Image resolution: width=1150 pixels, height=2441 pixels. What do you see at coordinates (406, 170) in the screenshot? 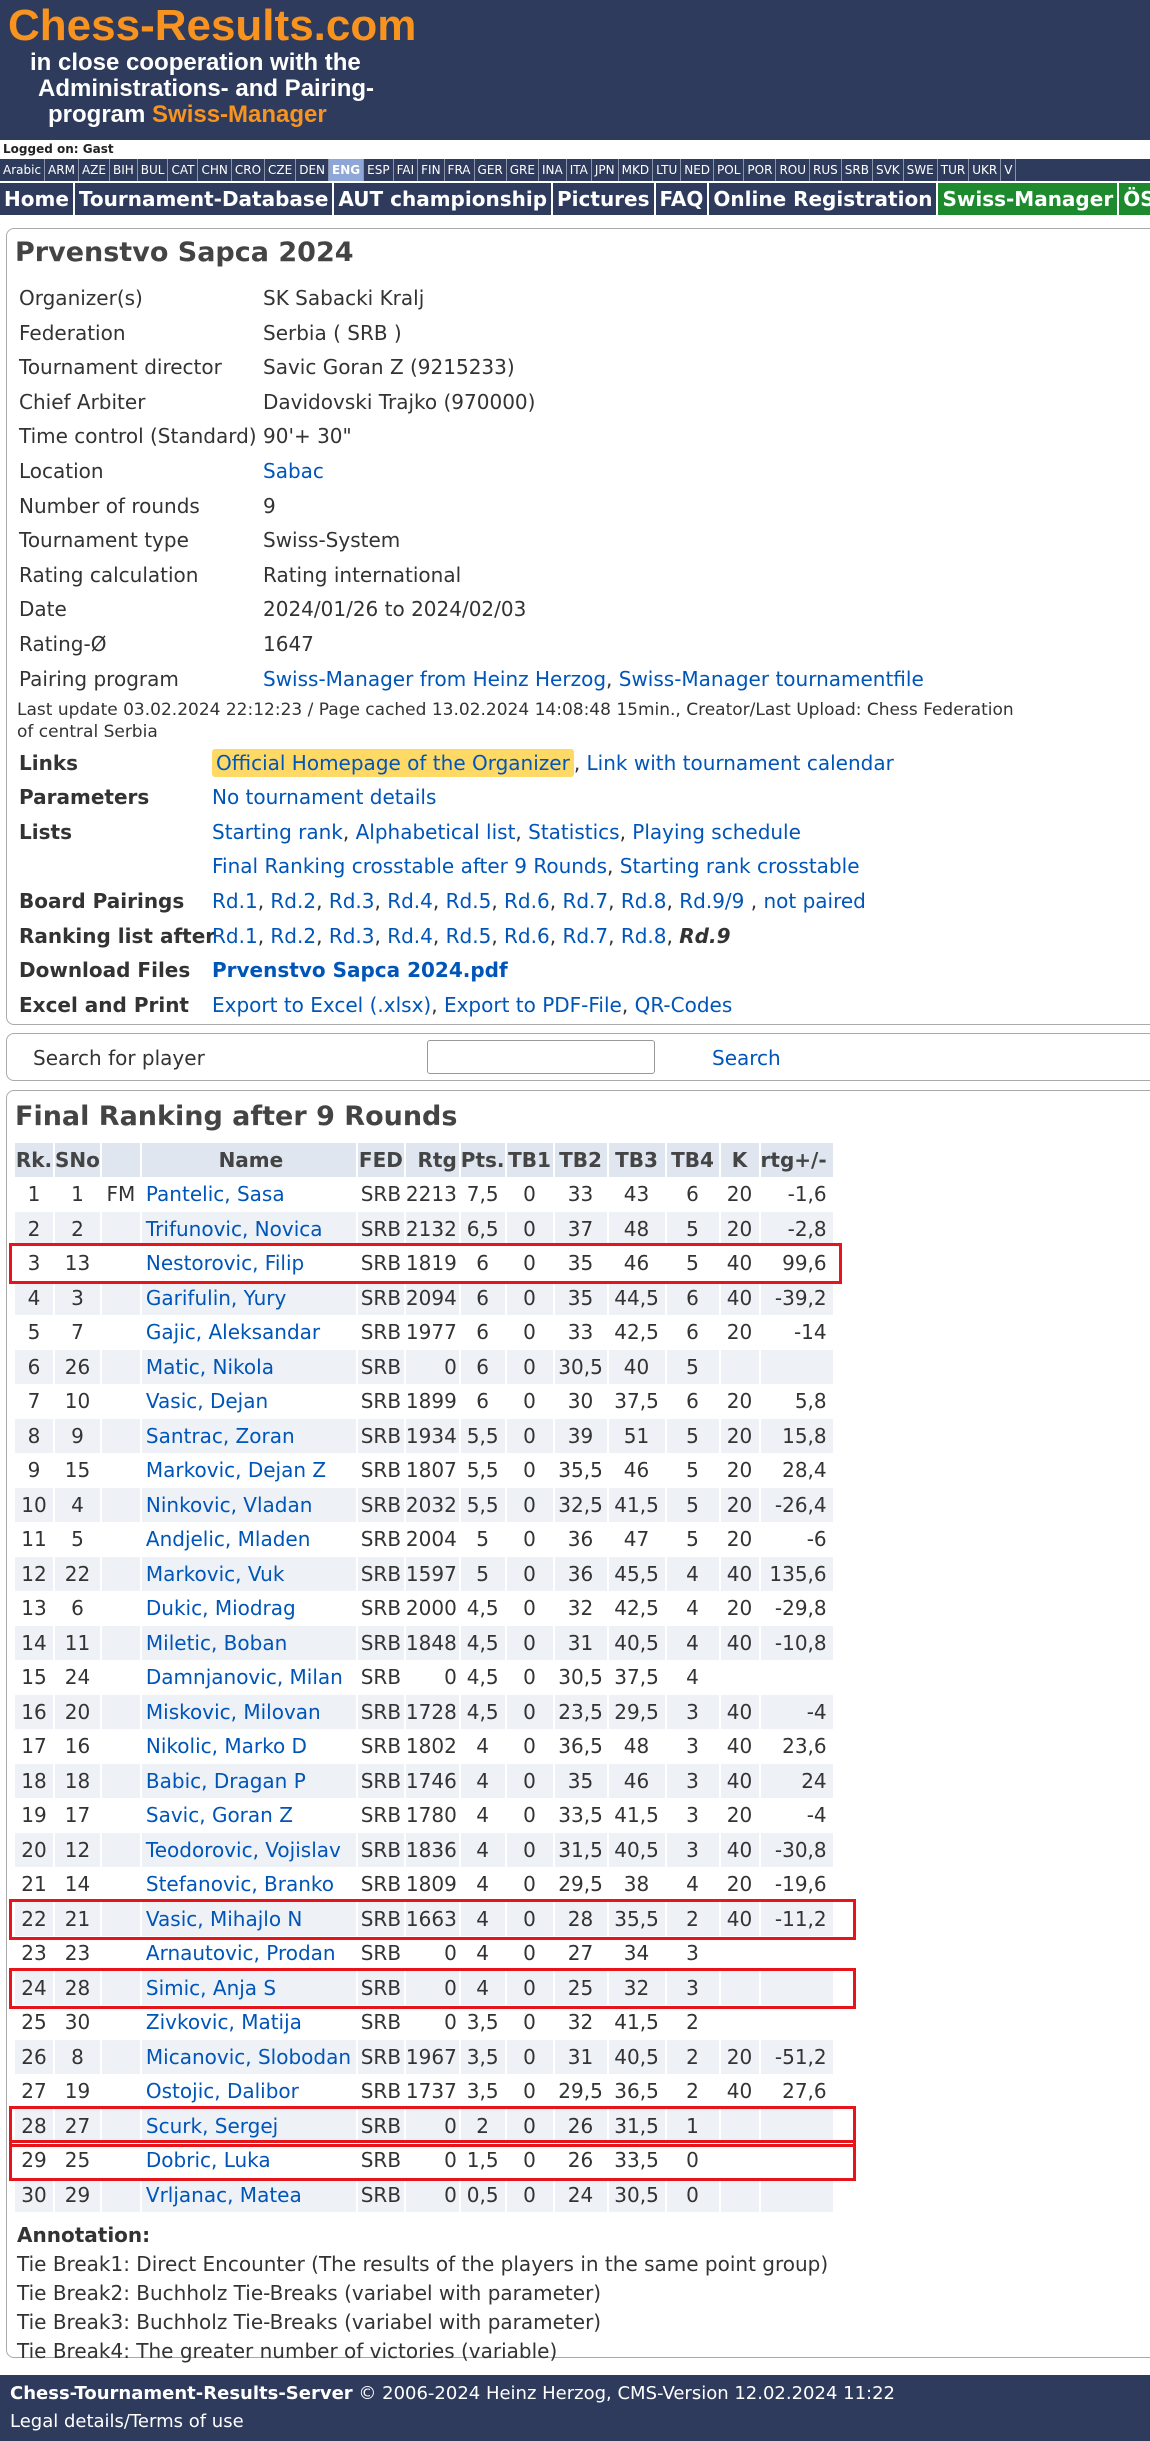
I see `language-fai: FAI` at bounding box center [406, 170].